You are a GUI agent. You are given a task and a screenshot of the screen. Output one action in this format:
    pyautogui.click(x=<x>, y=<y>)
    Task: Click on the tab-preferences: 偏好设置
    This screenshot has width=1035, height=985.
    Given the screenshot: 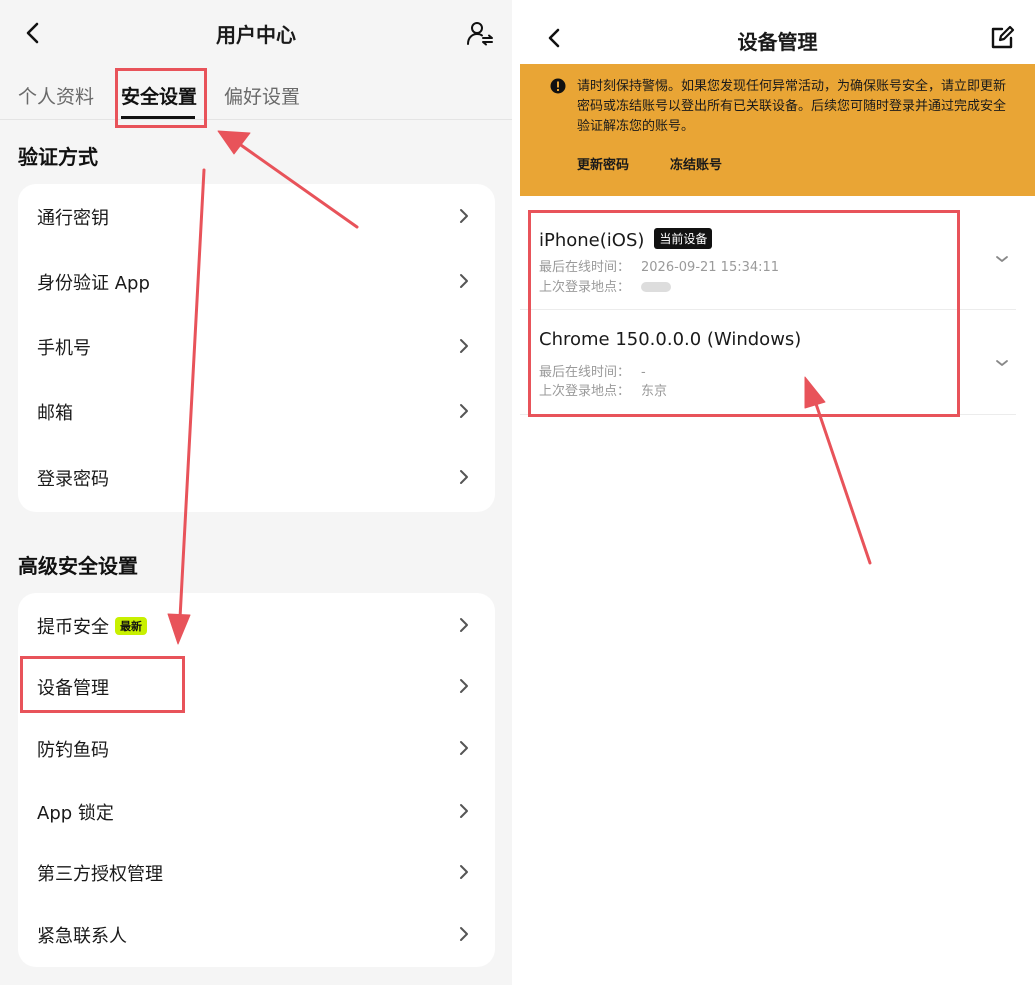 What is the action you would take?
    pyautogui.click(x=262, y=95)
    